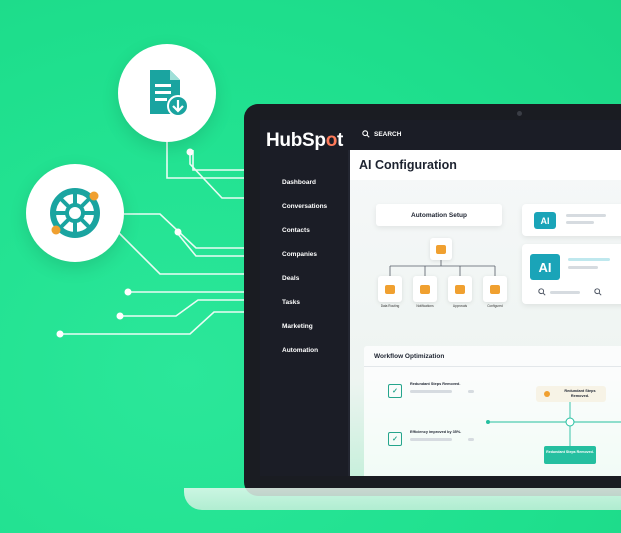 Image resolution: width=621 pixels, height=533 pixels. What do you see at coordinates (304, 262) in the screenshot?
I see `sidebar-item-companies: Companies` at bounding box center [304, 262].